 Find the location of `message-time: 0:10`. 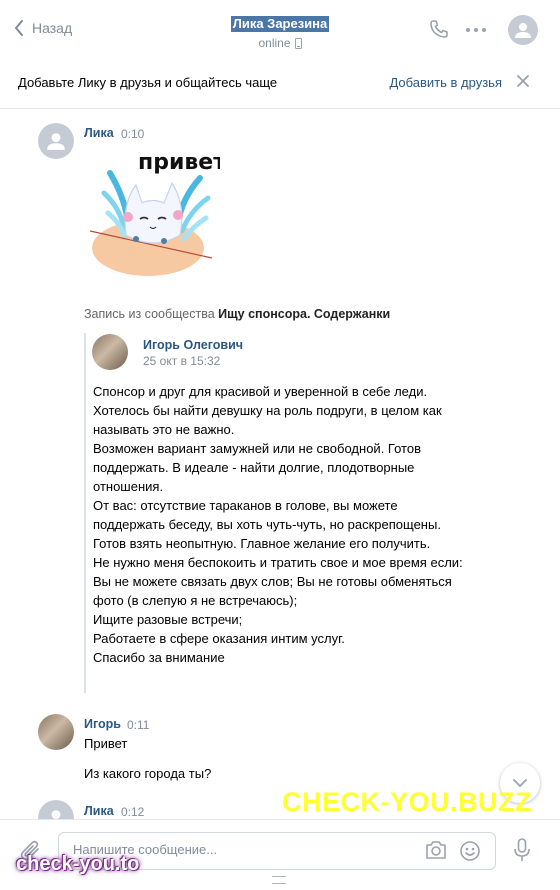

message-time: 0:10 is located at coordinates (133, 134).